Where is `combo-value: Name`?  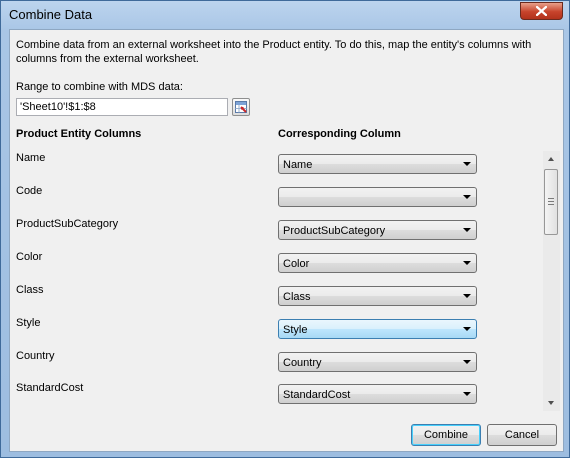
combo-value: Name is located at coordinates (298, 165).